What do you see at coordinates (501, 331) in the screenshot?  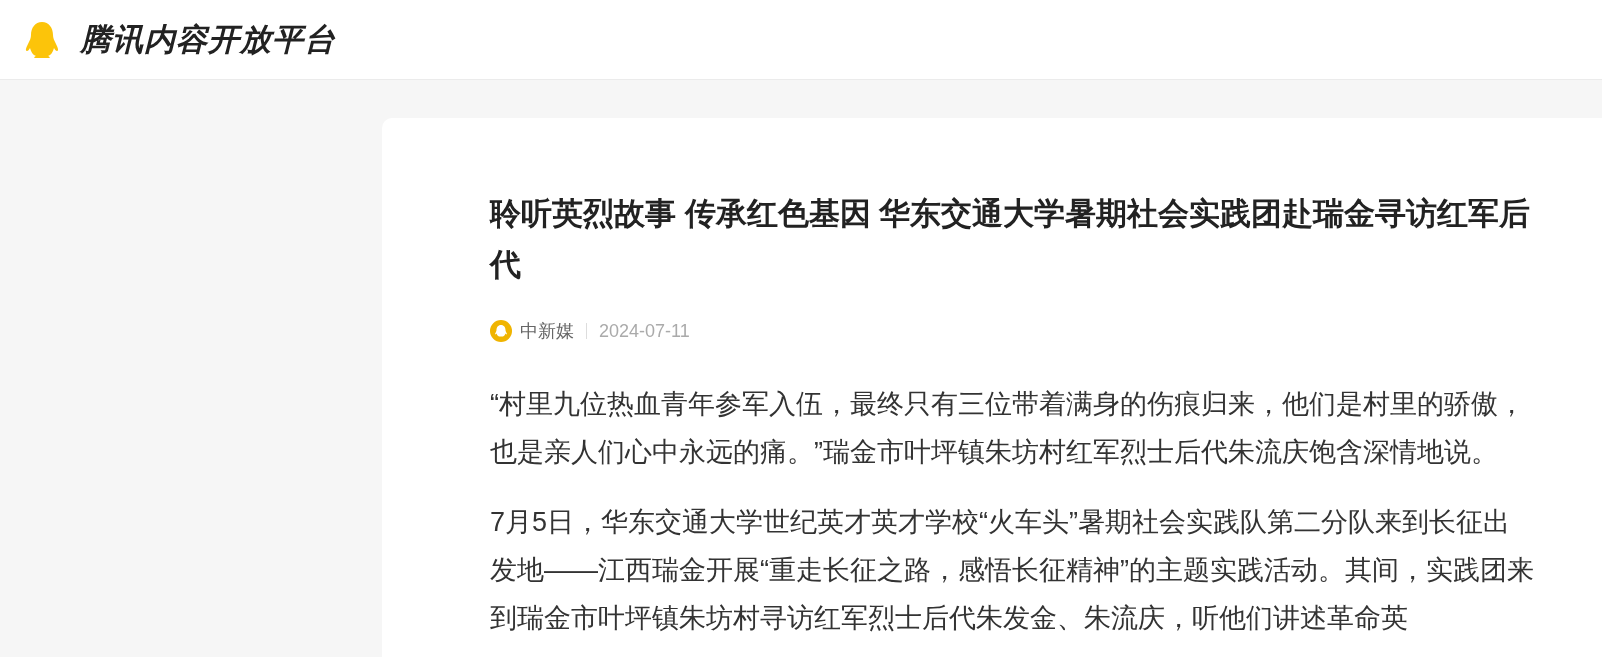 I see `penguin-avatar-icon` at bounding box center [501, 331].